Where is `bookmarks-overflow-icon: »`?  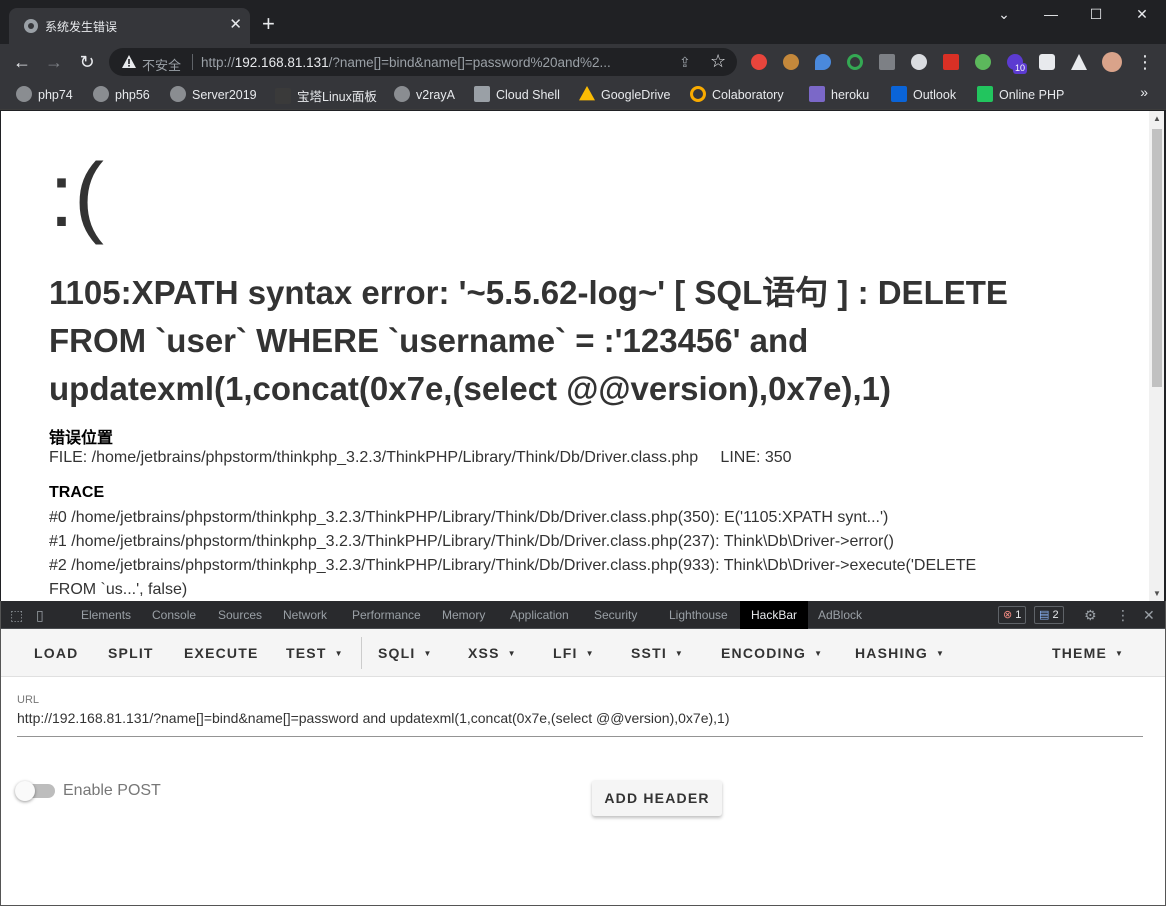
bookmarks-overflow-icon: » is located at coordinates (1144, 92).